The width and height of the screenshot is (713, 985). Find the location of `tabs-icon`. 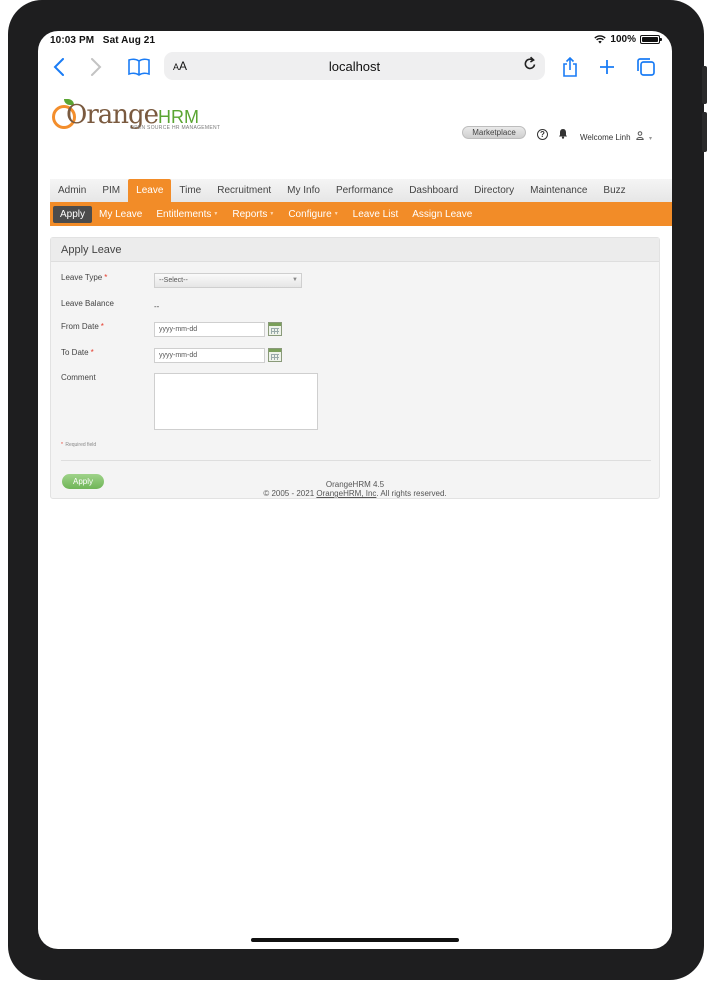

tabs-icon is located at coordinates (646, 67).